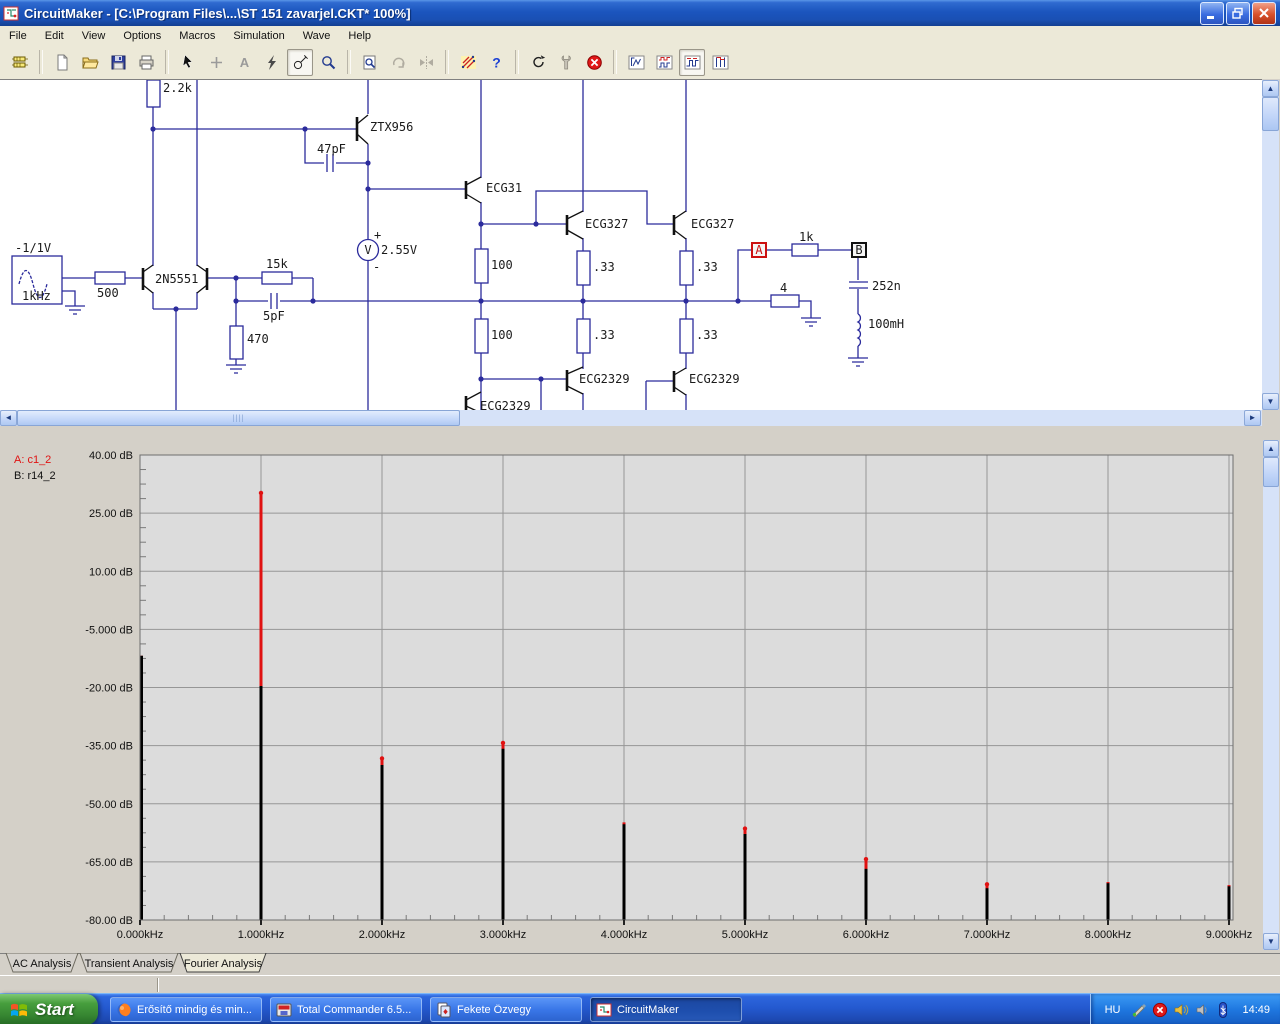  I want to click on x-axis-tick-label: 4.000kHz, so click(624, 935).